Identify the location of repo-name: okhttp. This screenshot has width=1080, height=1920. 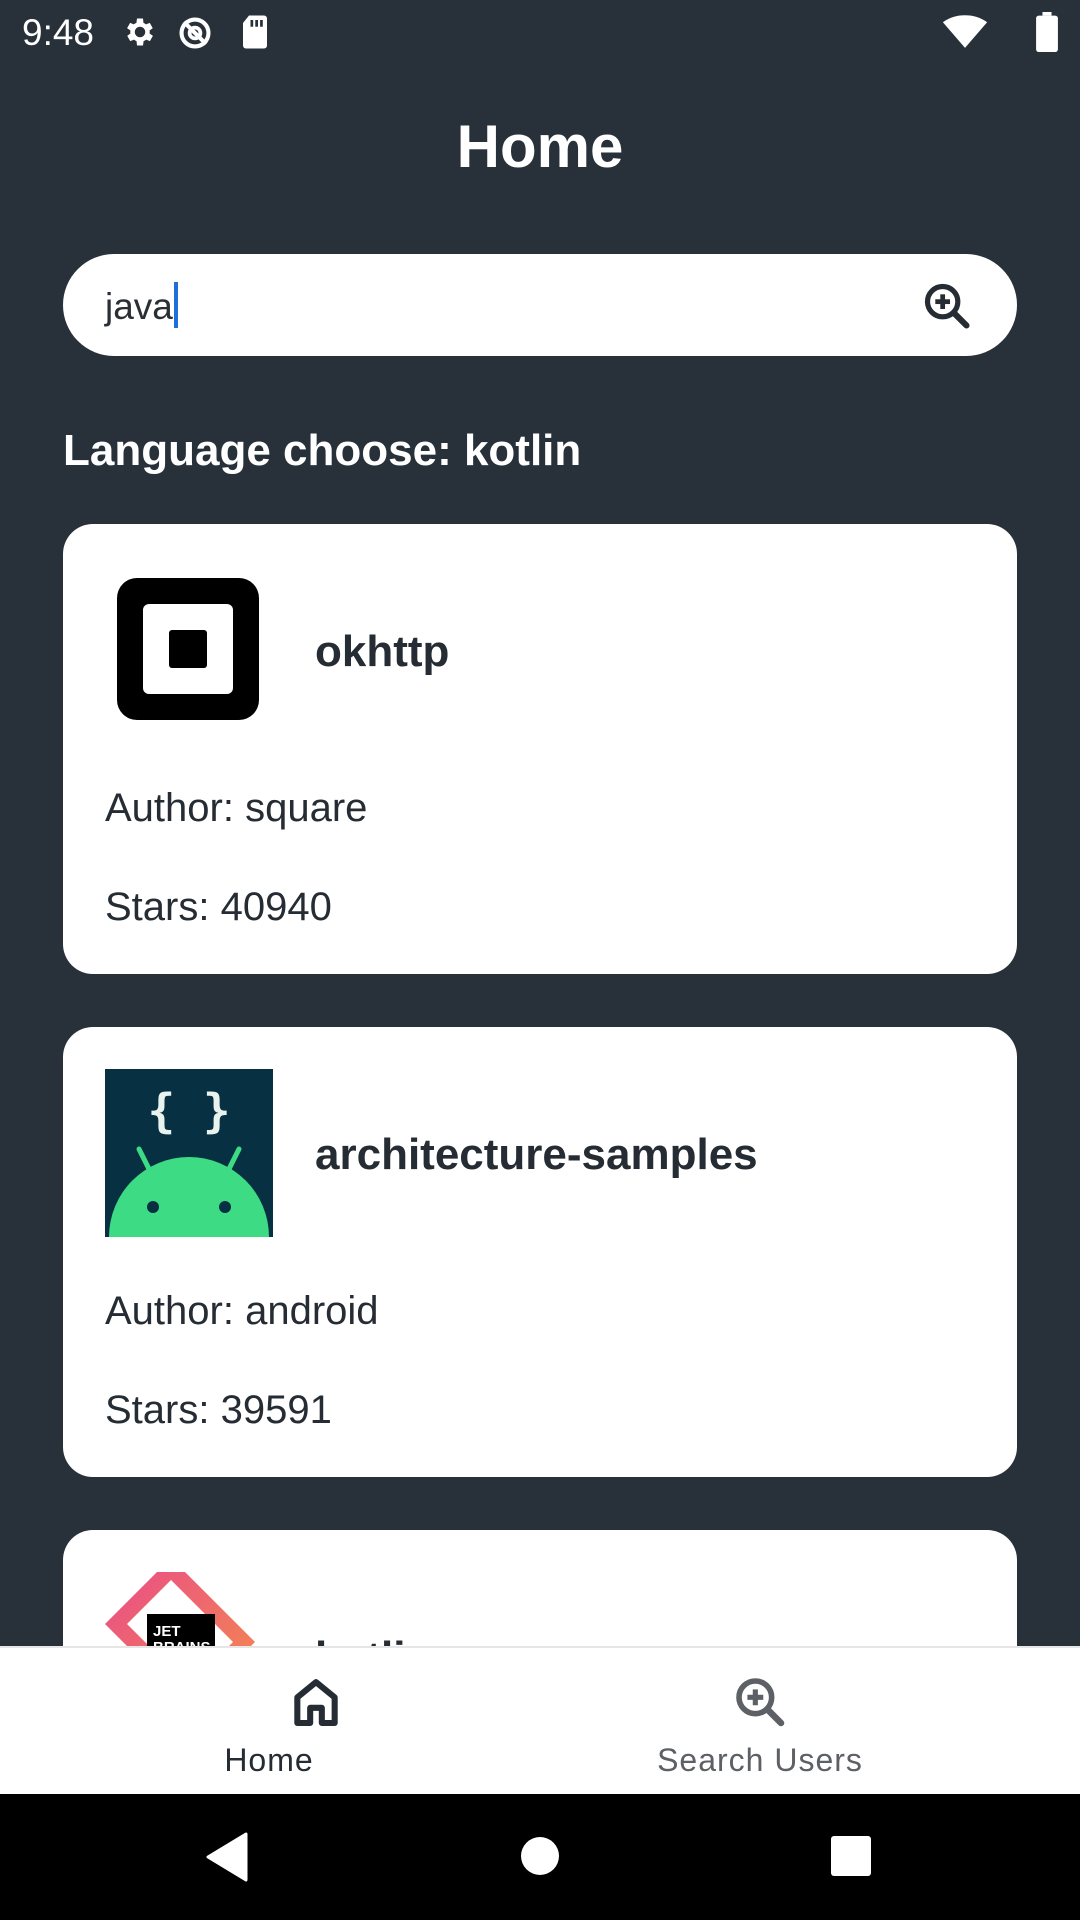
(382, 651).